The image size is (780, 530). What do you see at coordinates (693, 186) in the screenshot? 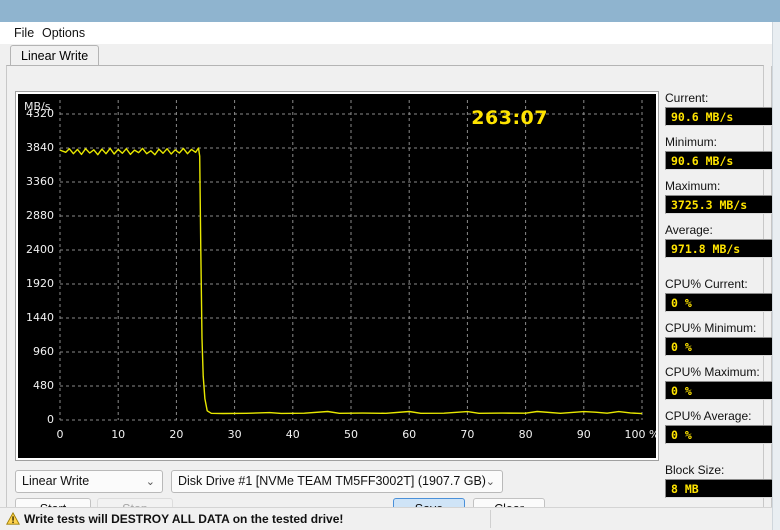
I see `stat-label: Maximum:` at bounding box center [693, 186].